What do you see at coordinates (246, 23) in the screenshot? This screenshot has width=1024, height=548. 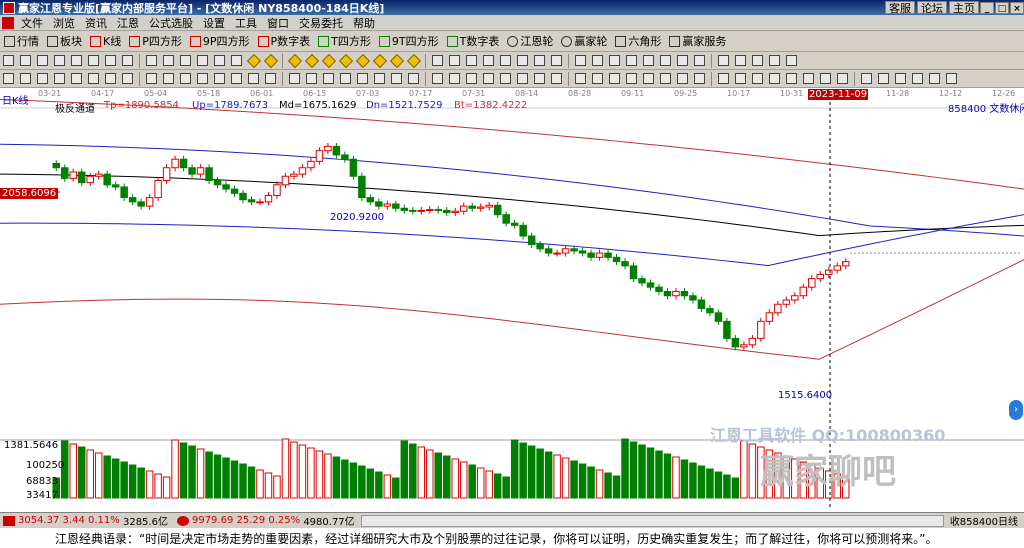 I see `menu-tools: 工具` at bounding box center [246, 23].